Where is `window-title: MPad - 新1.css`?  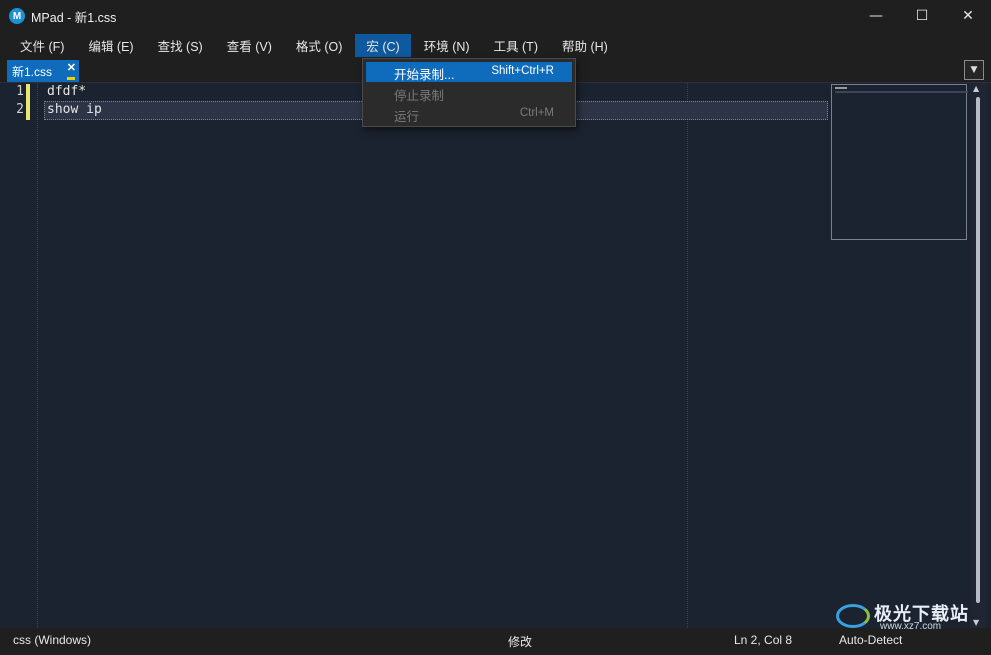 window-title: MPad - 新1.css is located at coordinates (74, 17).